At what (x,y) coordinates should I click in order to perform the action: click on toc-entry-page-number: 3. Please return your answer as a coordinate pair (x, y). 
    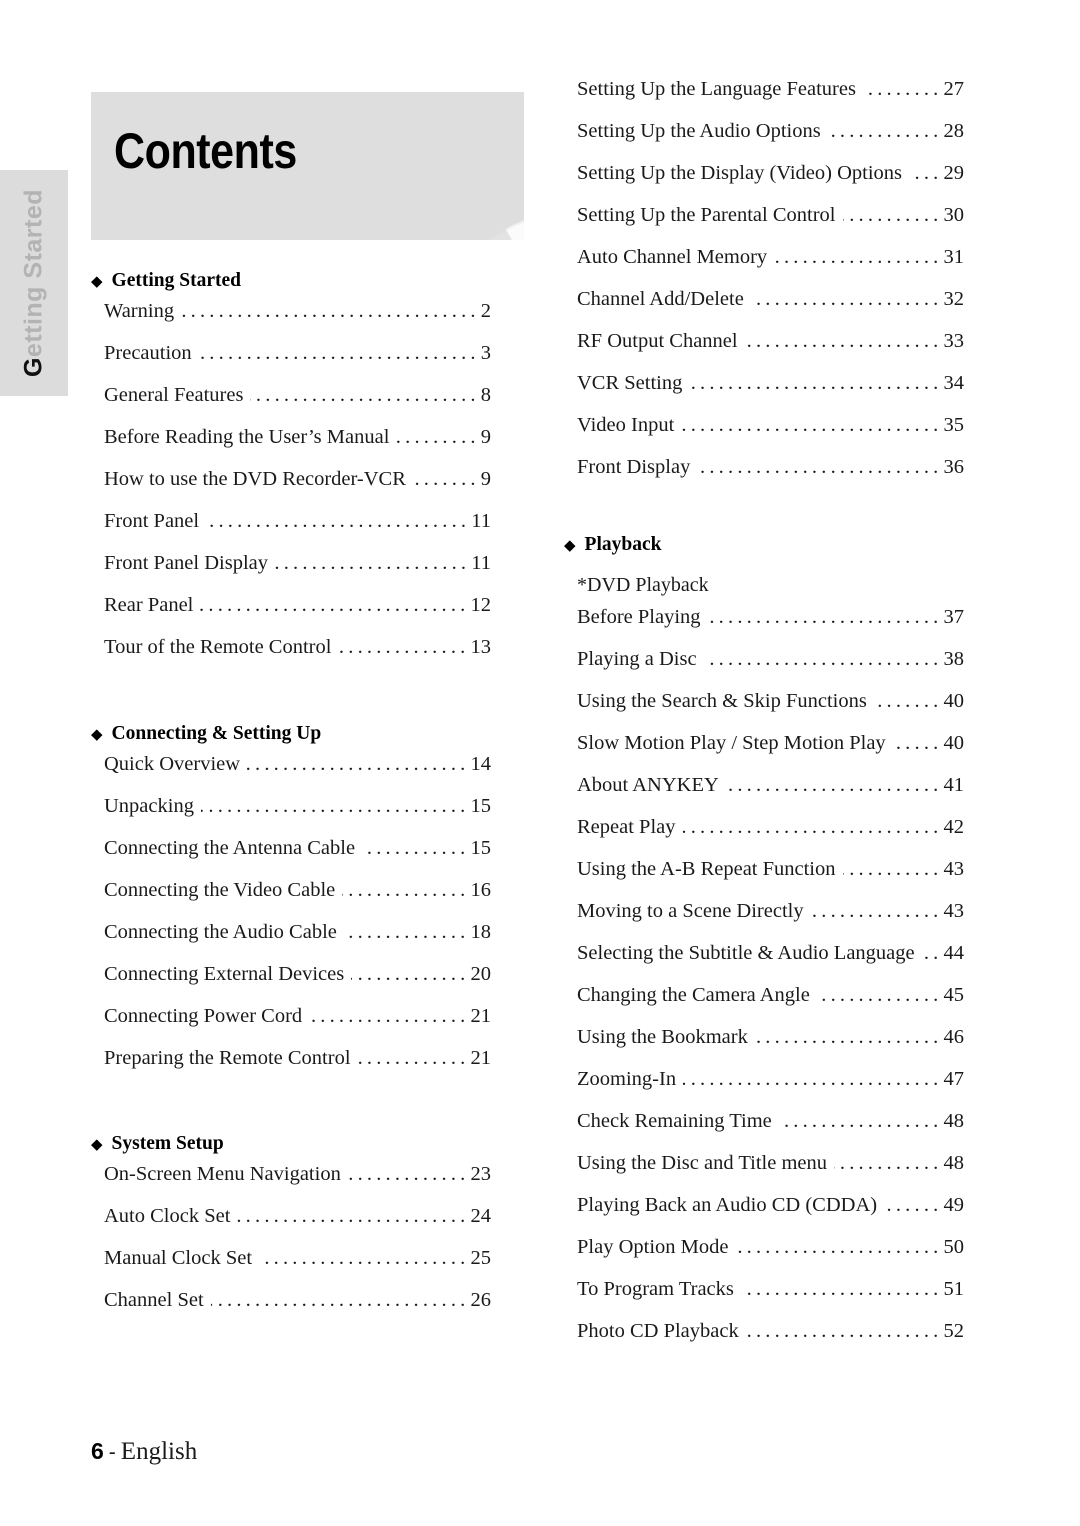
    Looking at the image, I should click on (485, 353).